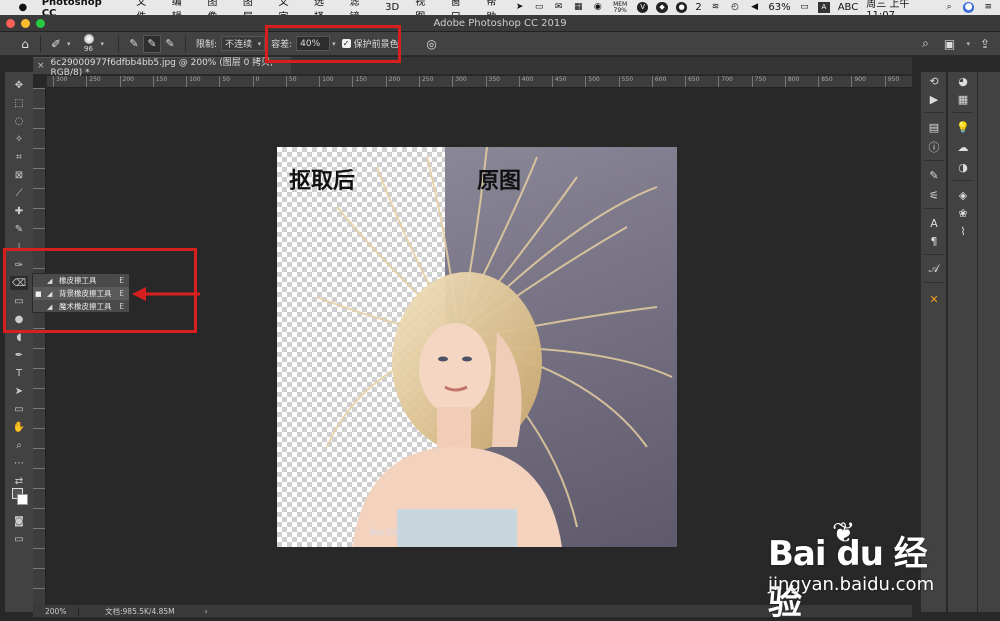 Image resolution: width=1000 pixels, height=621 pixels. Describe the element at coordinates (19, 193) in the screenshot. I see `eyedropper-tool-icon: ⟋` at that location.